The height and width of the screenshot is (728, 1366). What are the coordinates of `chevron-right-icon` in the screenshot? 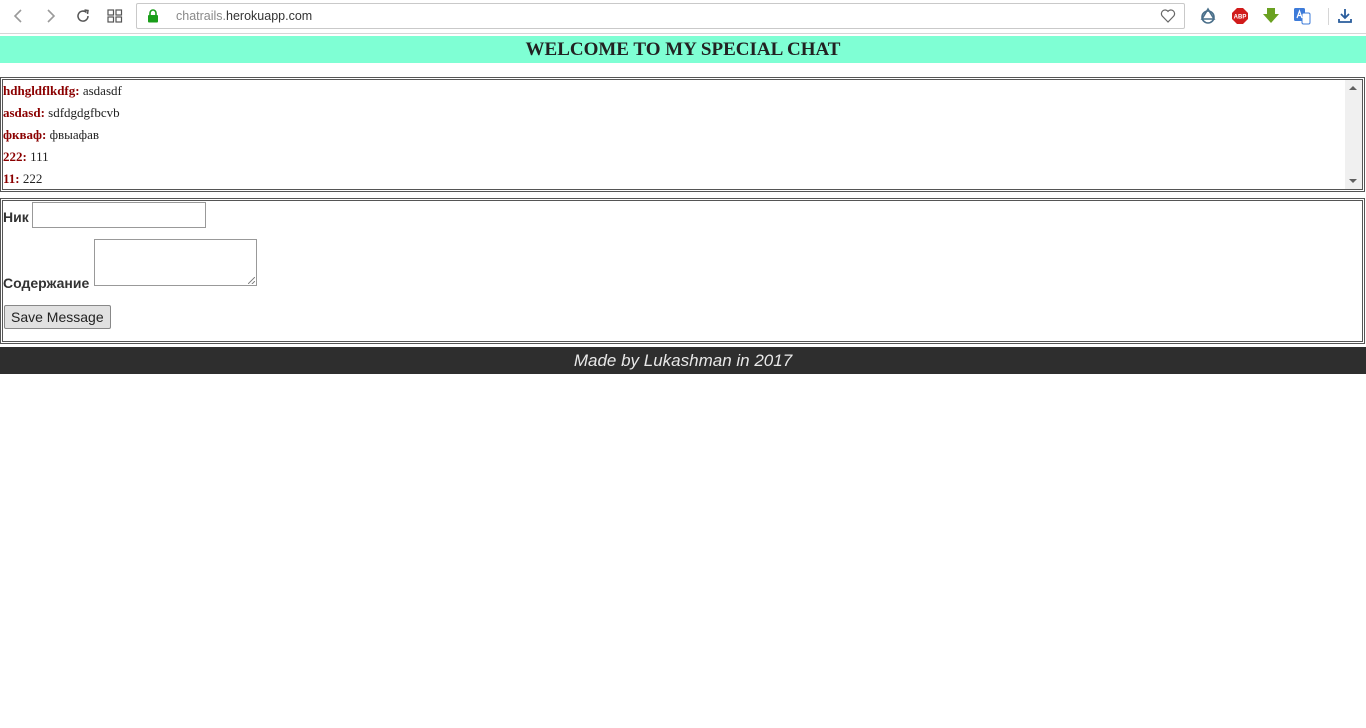 It's located at (50, 16).